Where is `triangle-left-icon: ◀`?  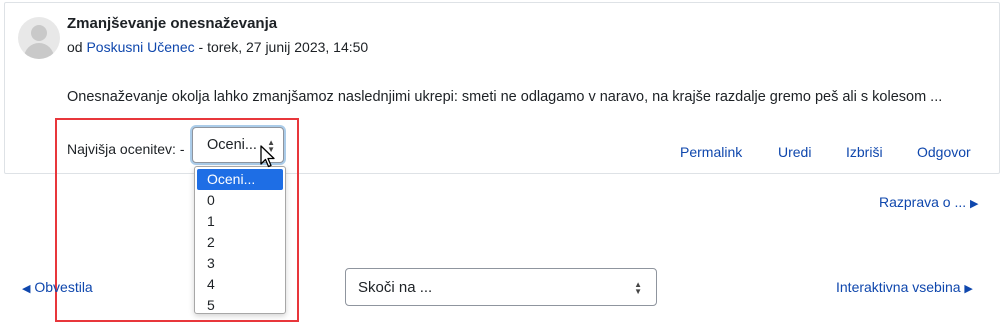 triangle-left-icon: ◀ is located at coordinates (26, 289).